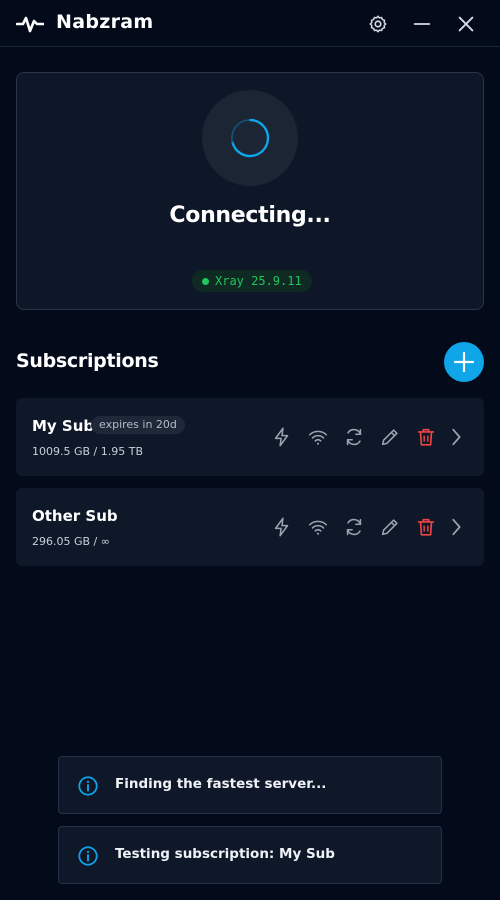  Describe the element at coordinates (138, 425) in the screenshot. I see `expiry-badge: expires in 20d` at that location.